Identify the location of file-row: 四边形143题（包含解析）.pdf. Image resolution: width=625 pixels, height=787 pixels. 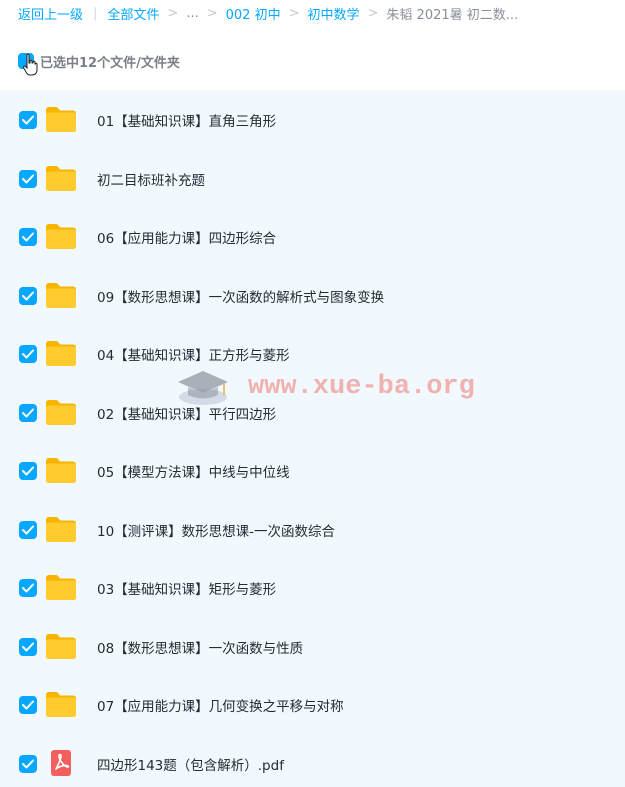
(312, 761).